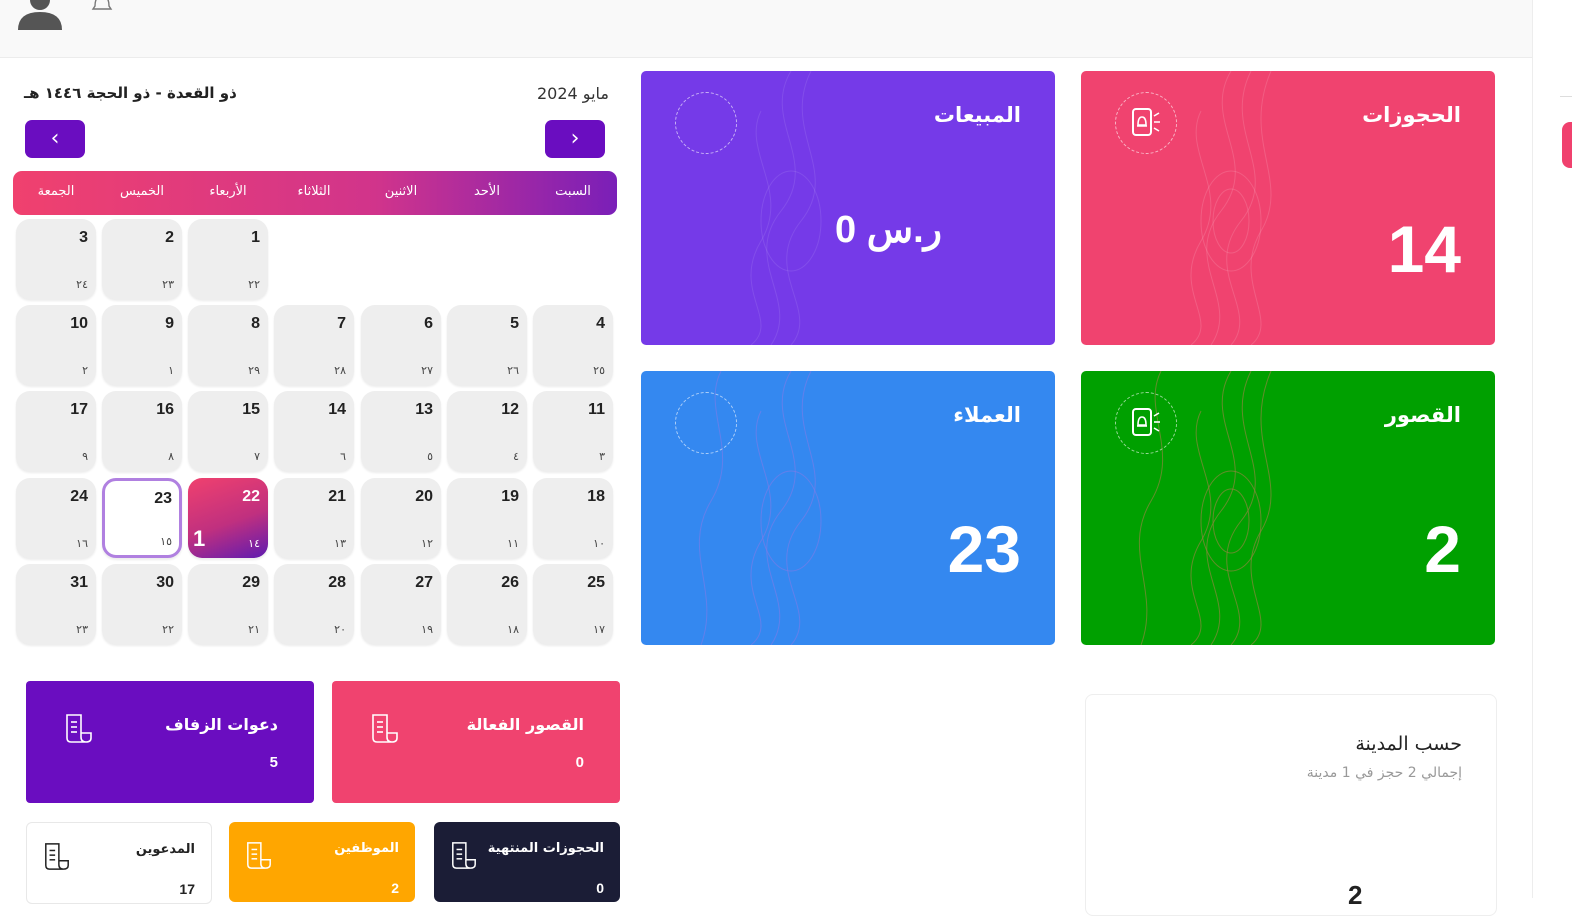 This screenshot has width=1572, height=916. I want to click on calendar-day: 4 ٢٥, so click(573, 345).